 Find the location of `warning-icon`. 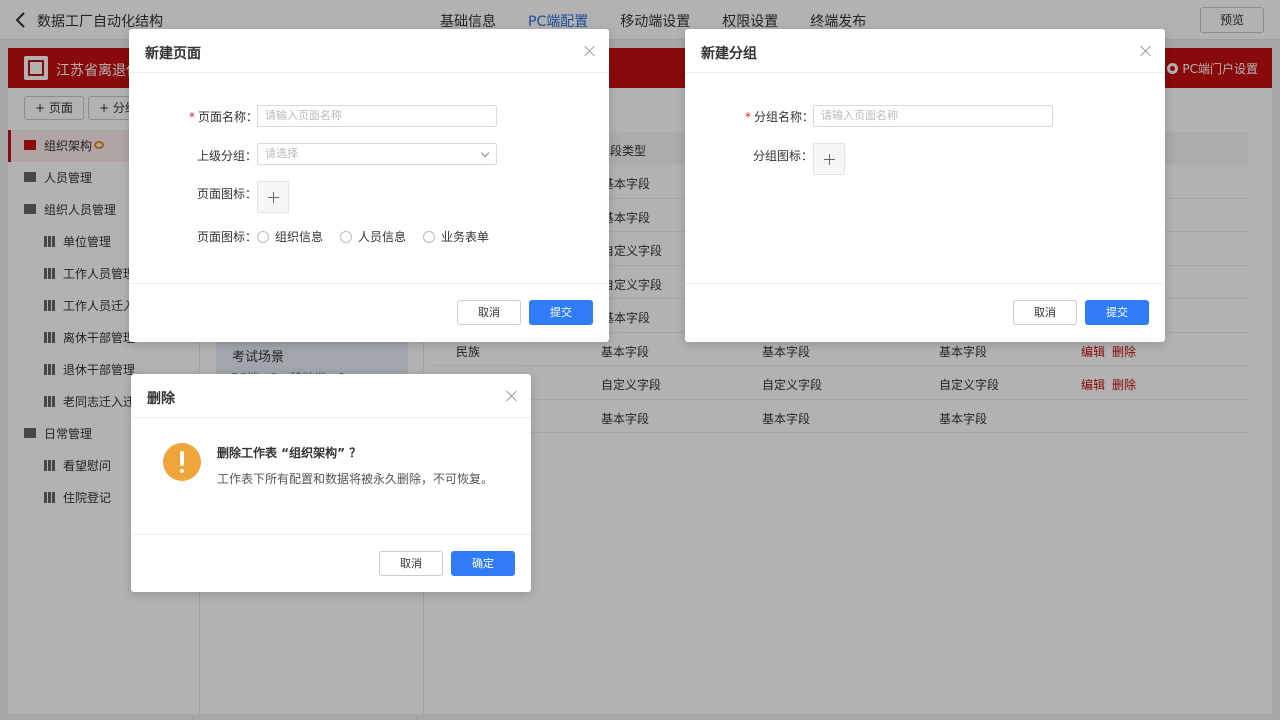

warning-icon is located at coordinates (182, 462).